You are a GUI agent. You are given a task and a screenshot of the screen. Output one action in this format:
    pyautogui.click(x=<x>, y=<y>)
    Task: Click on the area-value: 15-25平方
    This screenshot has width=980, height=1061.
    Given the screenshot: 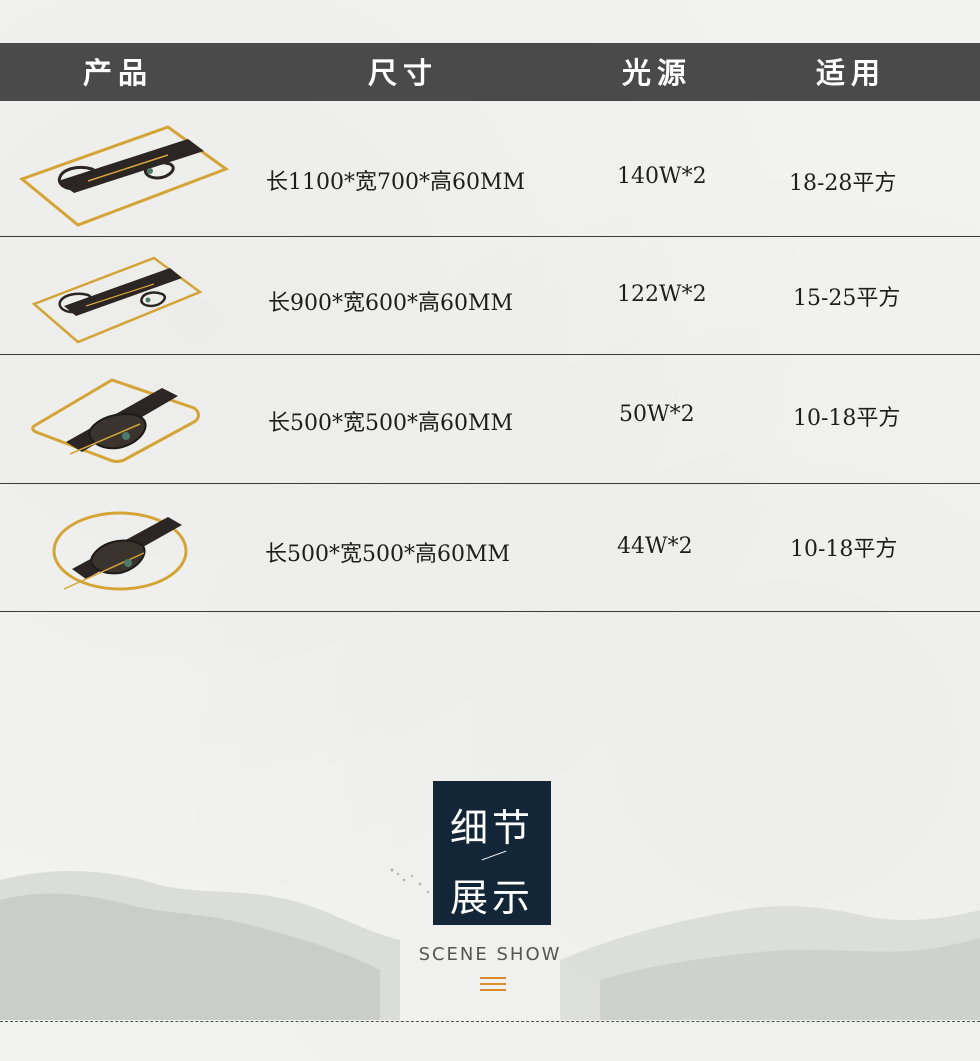 What is the action you would take?
    pyautogui.click(x=847, y=298)
    